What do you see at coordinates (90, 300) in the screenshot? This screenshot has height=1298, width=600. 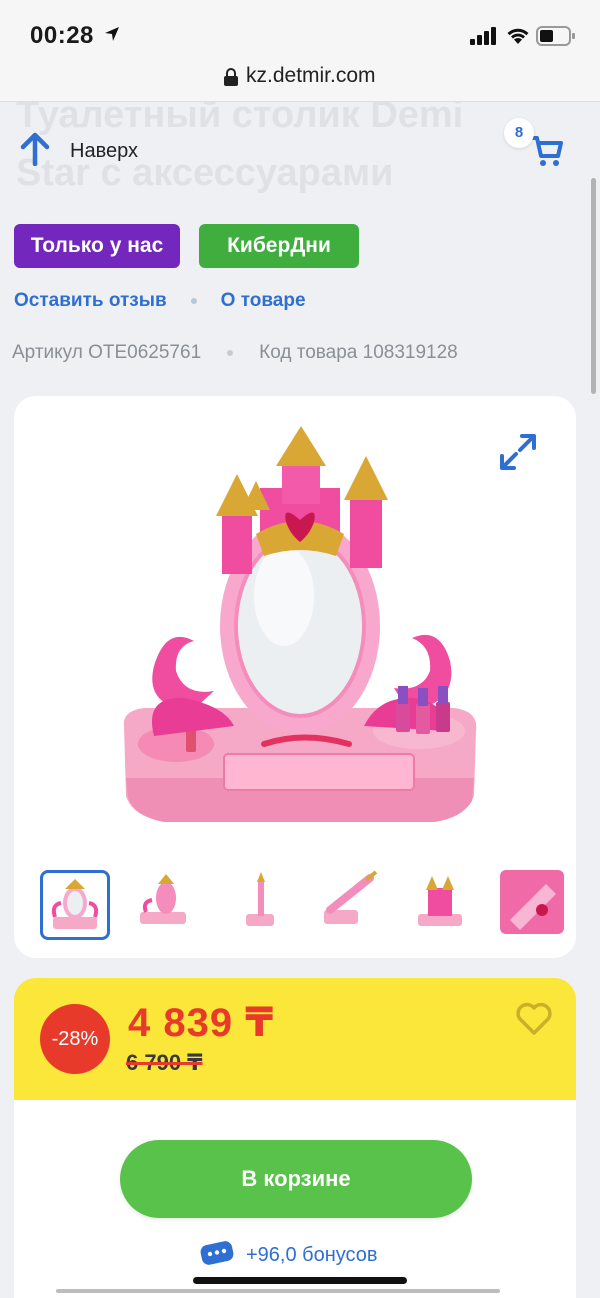 I see `leave-review-link: Оставить отзыв` at bounding box center [90, 300].